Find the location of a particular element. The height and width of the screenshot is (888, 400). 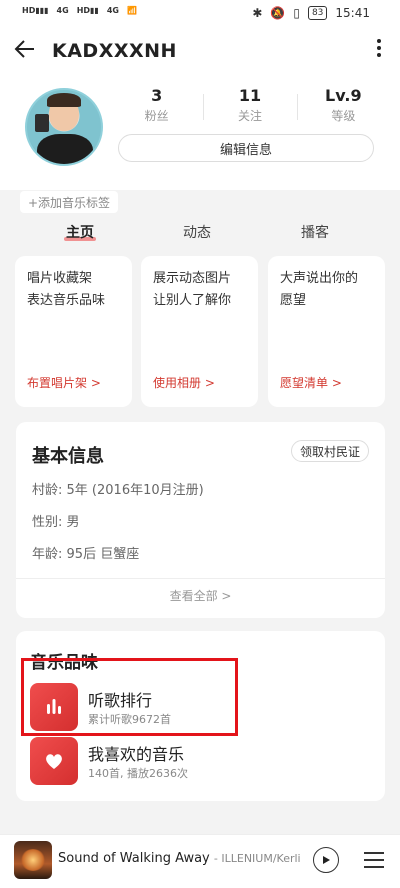

page-title: KADXXXNH is located at coordinates (114, 51).